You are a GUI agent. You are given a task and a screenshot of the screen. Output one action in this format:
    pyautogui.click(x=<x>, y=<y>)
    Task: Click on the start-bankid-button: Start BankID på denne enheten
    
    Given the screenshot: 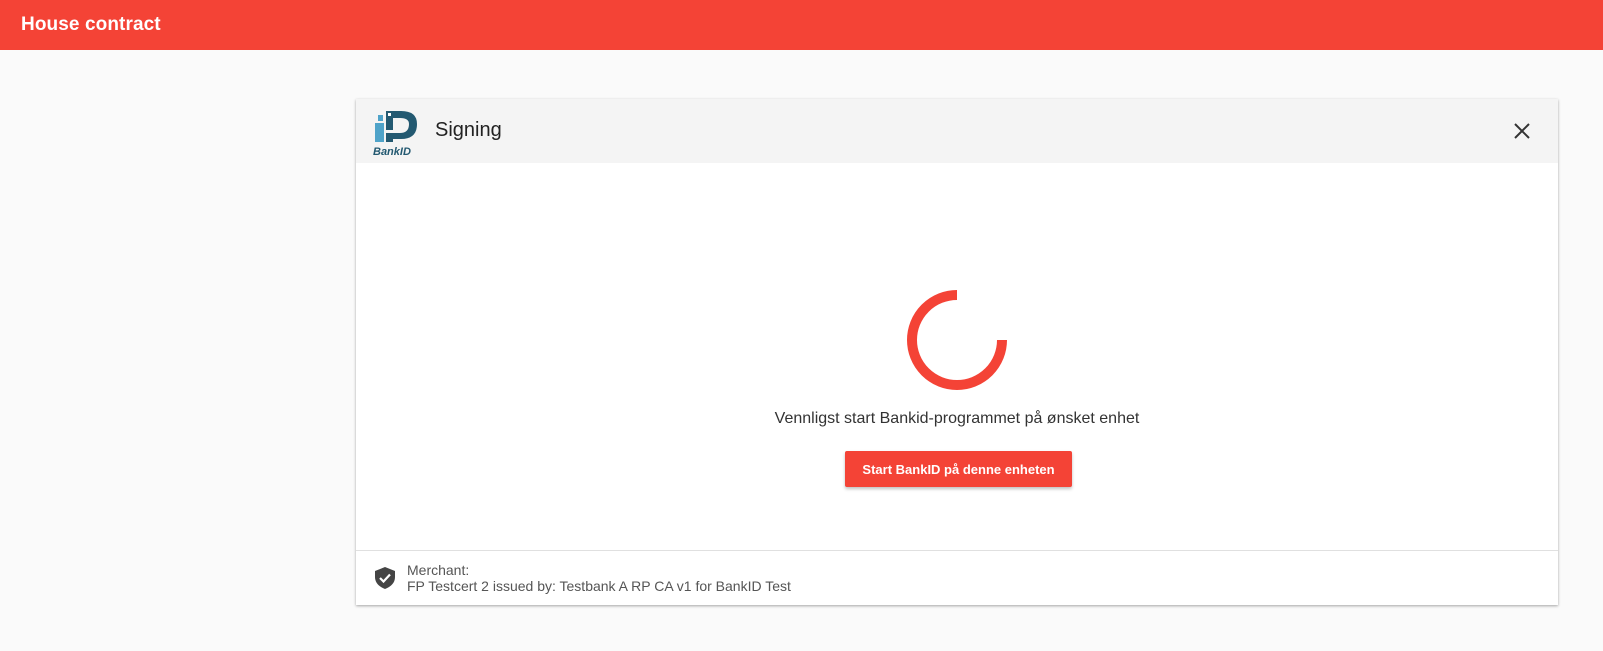 What is the action you would take?
    pyautogui.click(x=958, y=469)
    